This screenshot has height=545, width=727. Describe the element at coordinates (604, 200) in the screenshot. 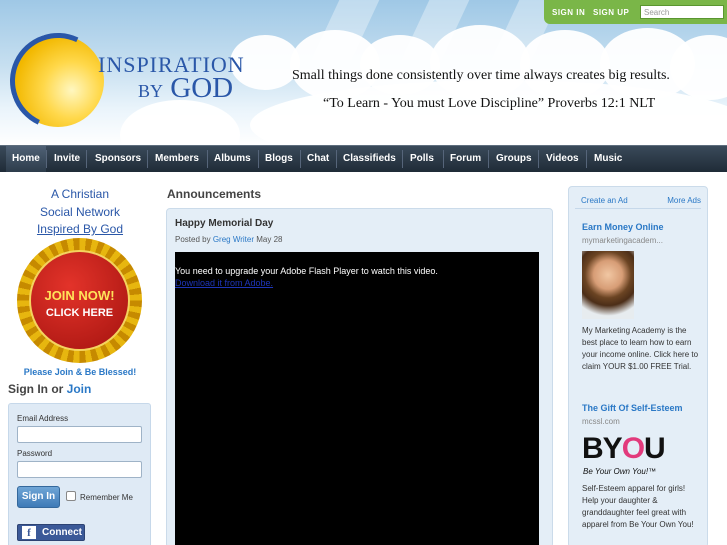

I see `create-ad-link: Create an Ad` at that location.